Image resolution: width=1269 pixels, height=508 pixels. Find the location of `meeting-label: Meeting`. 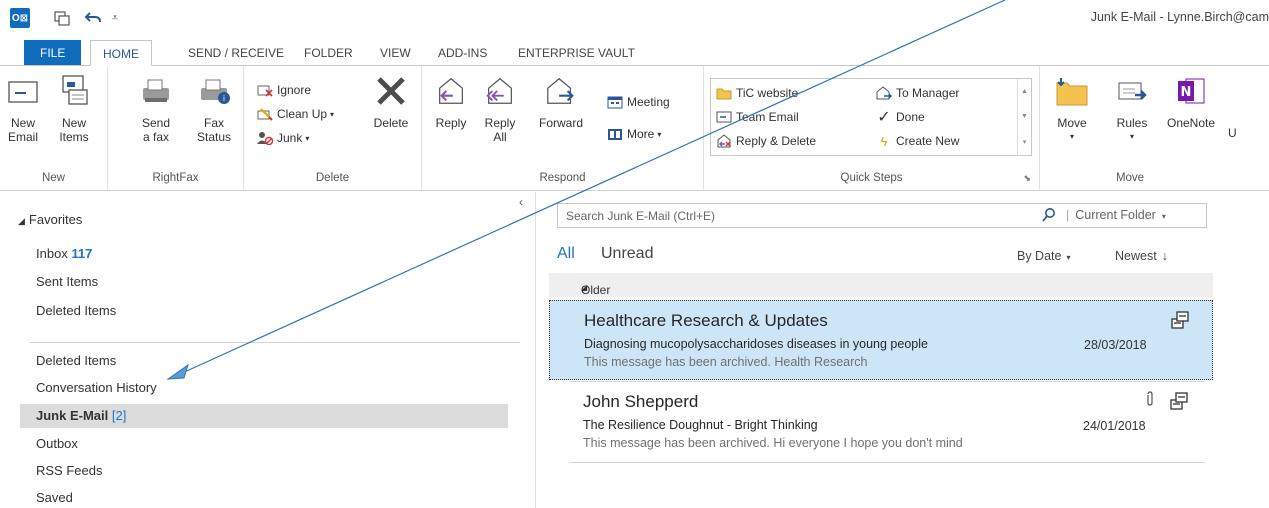

meeting-label: Meeting is located at coordinates (648, 102).